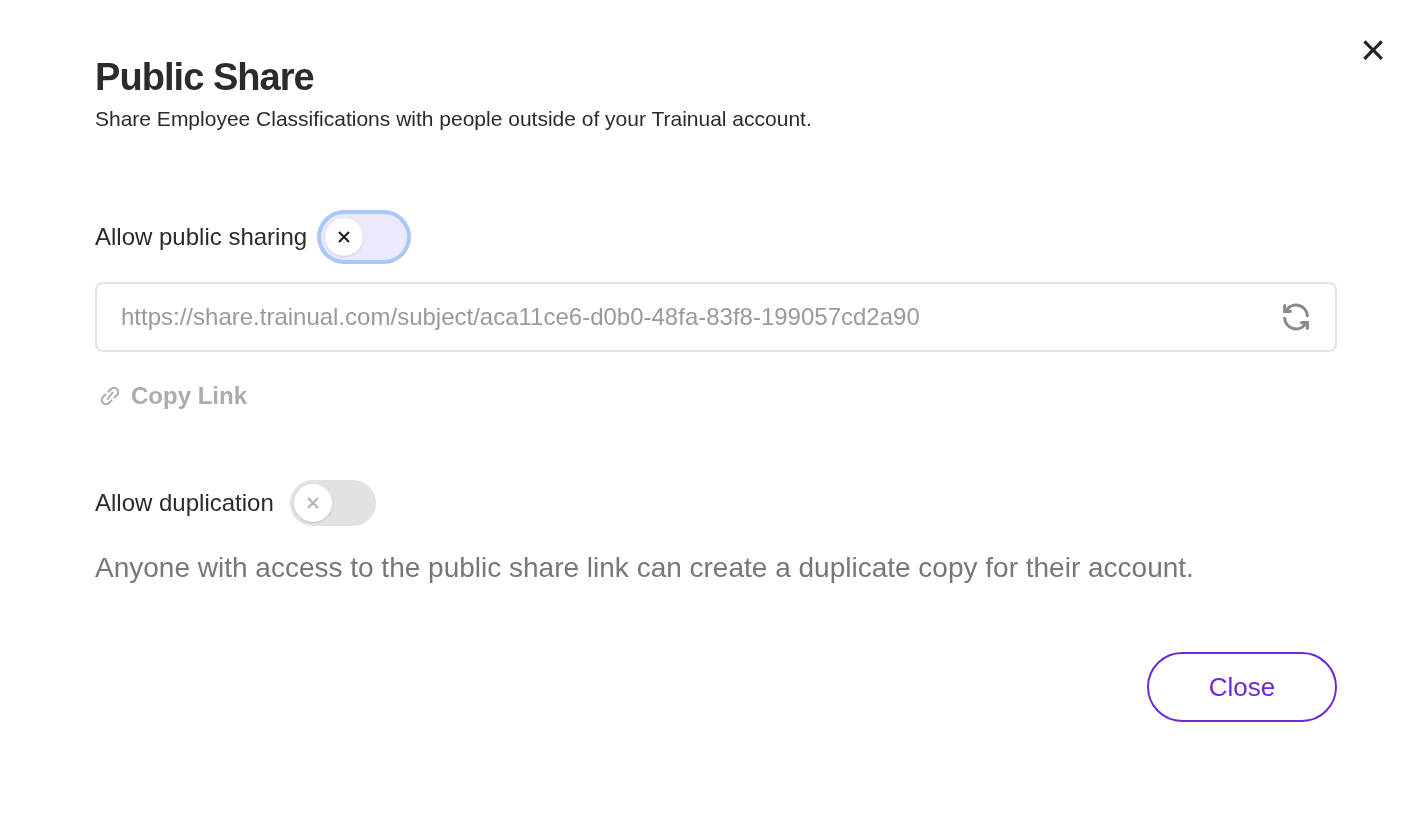 The width and height of the screenshot is (1416, 814). I want to click on dialog-title: Public Share, so click(205, 77).